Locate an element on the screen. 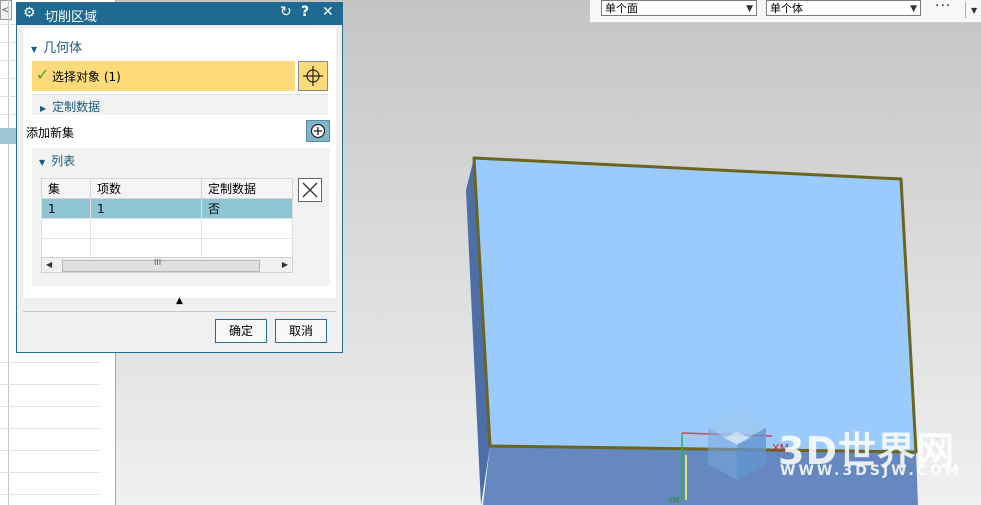 This screenshot has height=505, width=981. more-options-button: ··· is located at coordinates (943, 7).